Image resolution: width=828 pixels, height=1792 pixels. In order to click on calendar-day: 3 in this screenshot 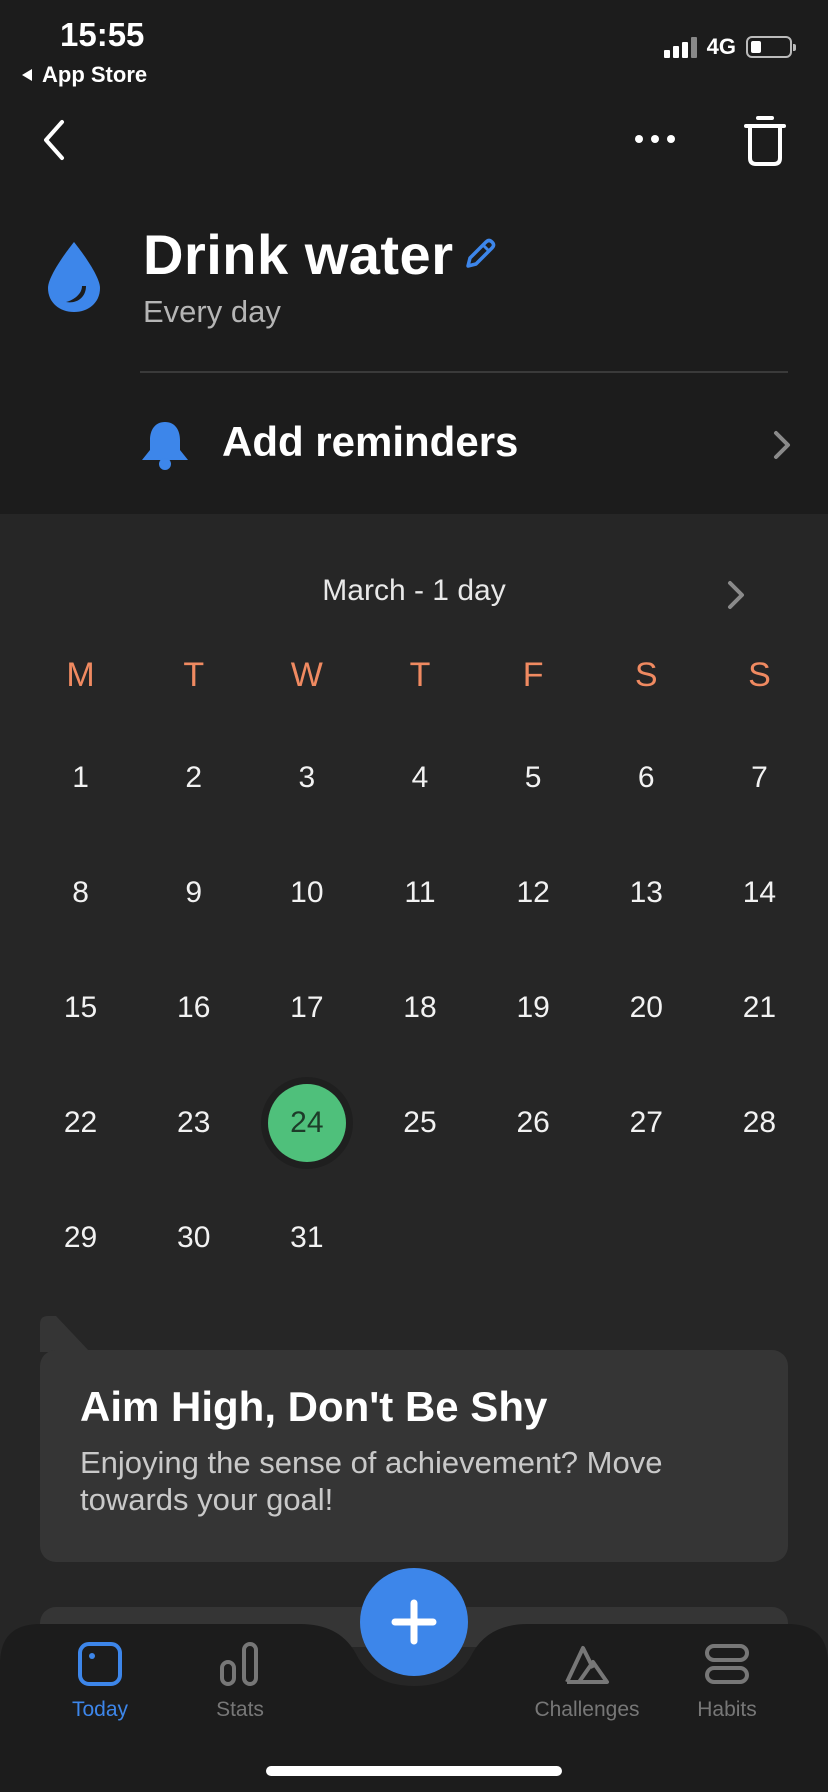, I will do `click(306, 777)`.